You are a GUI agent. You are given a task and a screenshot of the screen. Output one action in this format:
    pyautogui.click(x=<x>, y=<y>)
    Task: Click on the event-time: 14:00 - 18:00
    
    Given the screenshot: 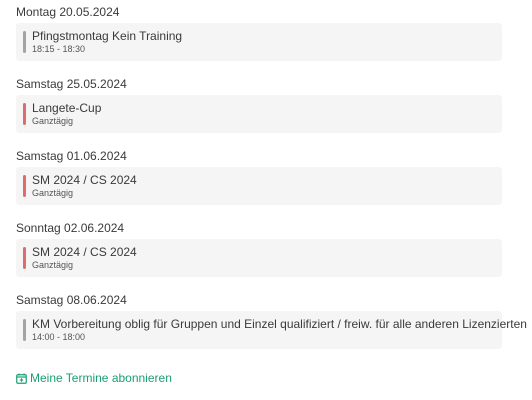 What is the action you would take?
    pyautogui.click(x=59, y=337)
    